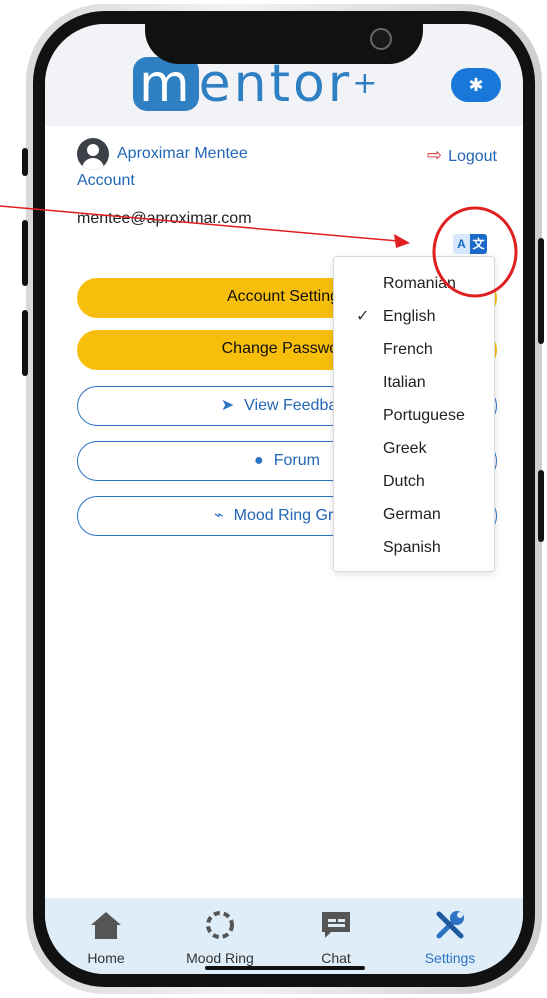  Describe the element at coordinates (414, 382) in the screenshot. I see `language-option-italian: Italian` at that location.